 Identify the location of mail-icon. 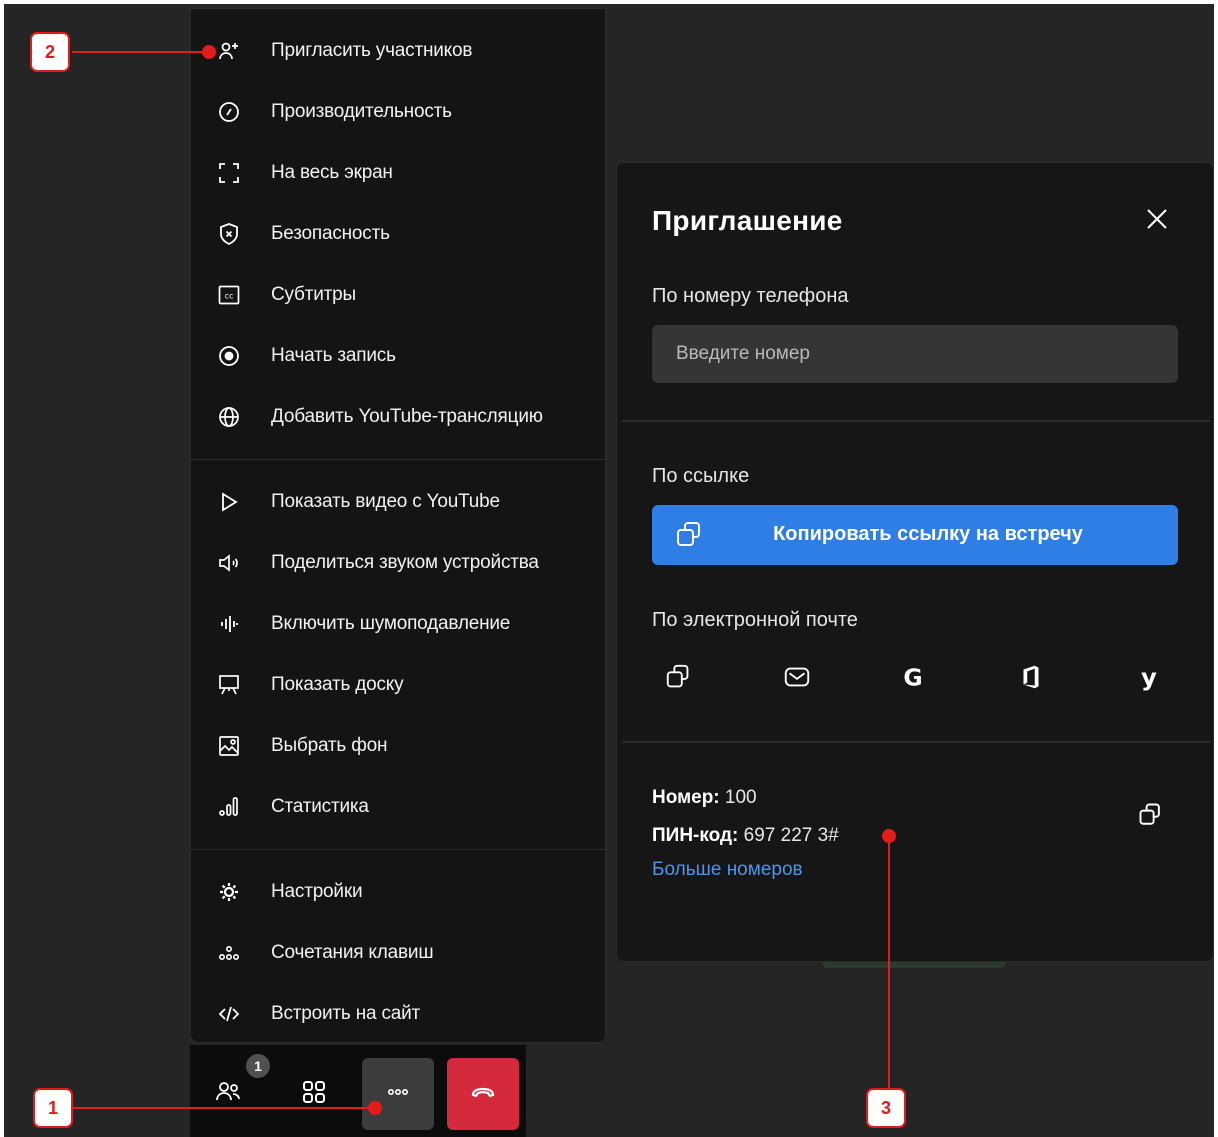
(797, 679).